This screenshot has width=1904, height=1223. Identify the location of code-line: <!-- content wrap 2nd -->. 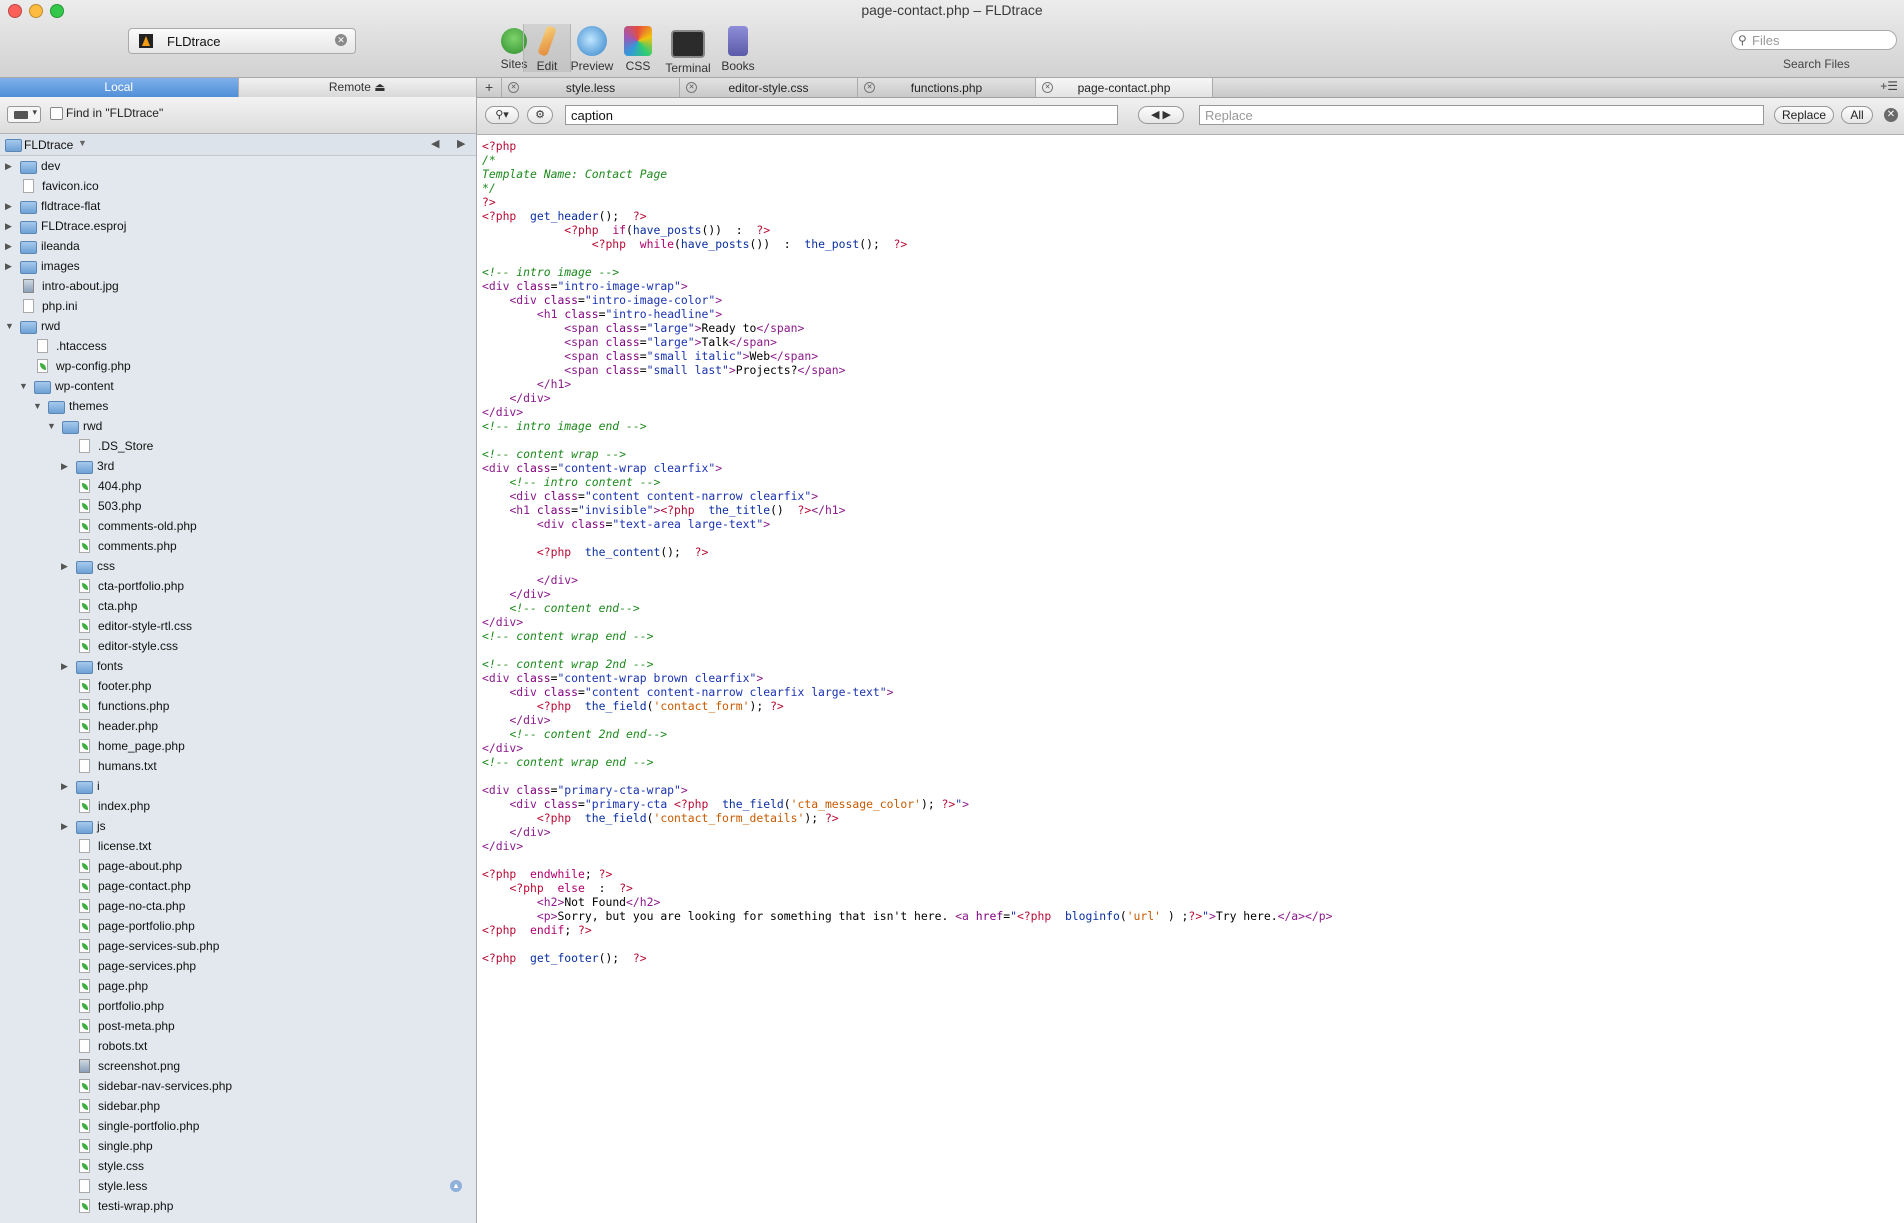
(907, 664).